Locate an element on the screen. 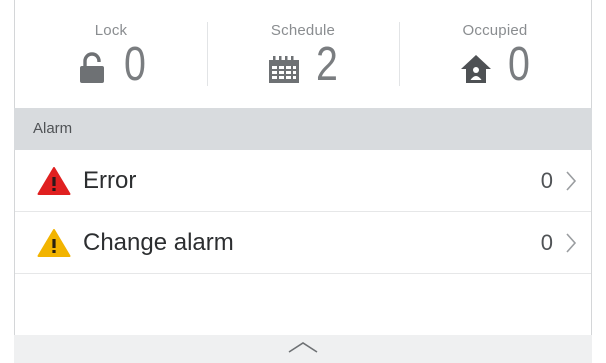 The width and height of the screenshot is (606, 363). occupied-counter-label: Occupied is located at coordinates (495, 30).